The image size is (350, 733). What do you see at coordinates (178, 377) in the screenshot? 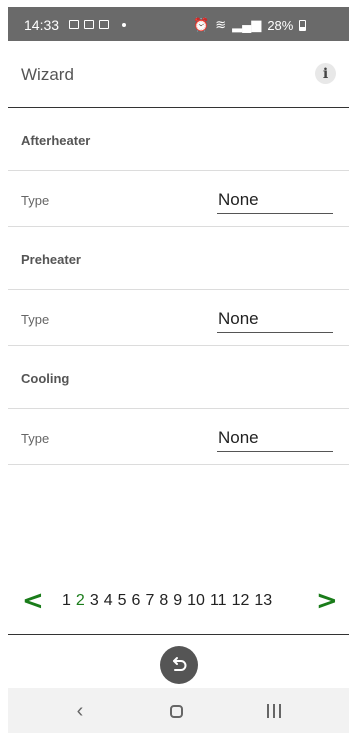
I see `section-header-cooling: Cooling` at bounding box center [178, 377].